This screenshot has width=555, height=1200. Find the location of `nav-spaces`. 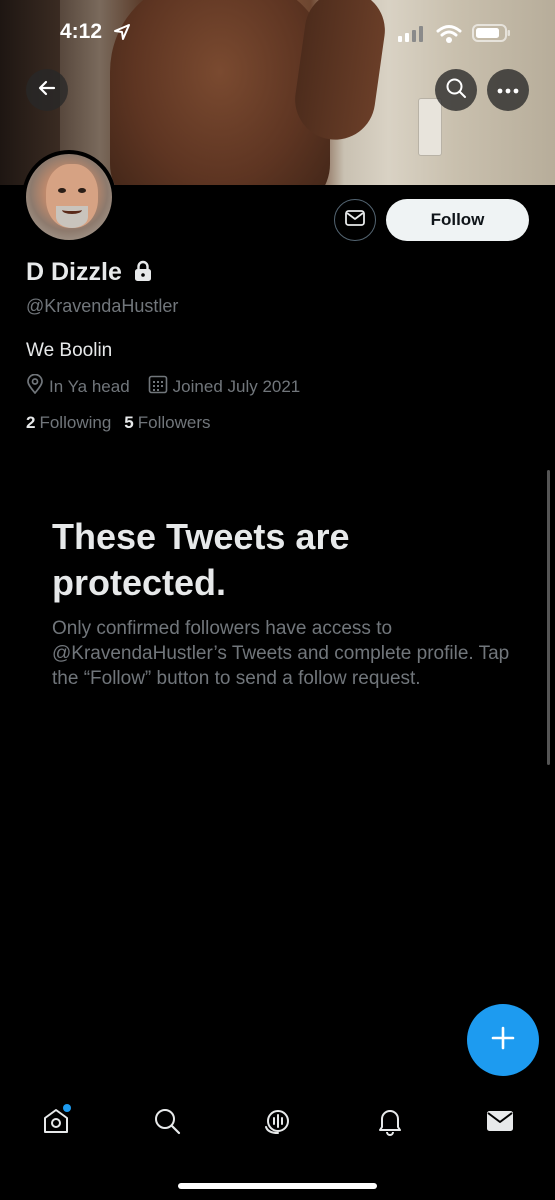

nav-spaces is located at coordinates (278, 1123).